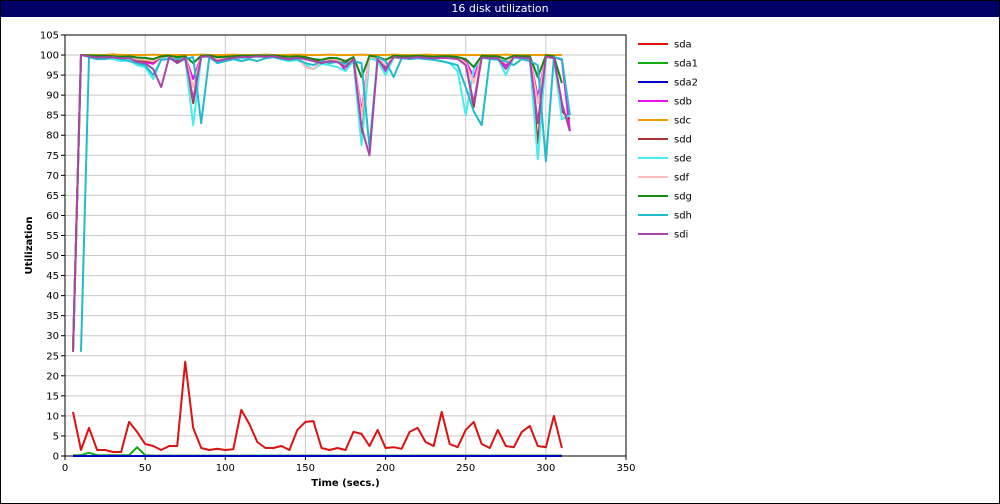 The height and width of the screenshot is (504, 1000). I want to click on legend-label-sda: sda, so click(683, 45).